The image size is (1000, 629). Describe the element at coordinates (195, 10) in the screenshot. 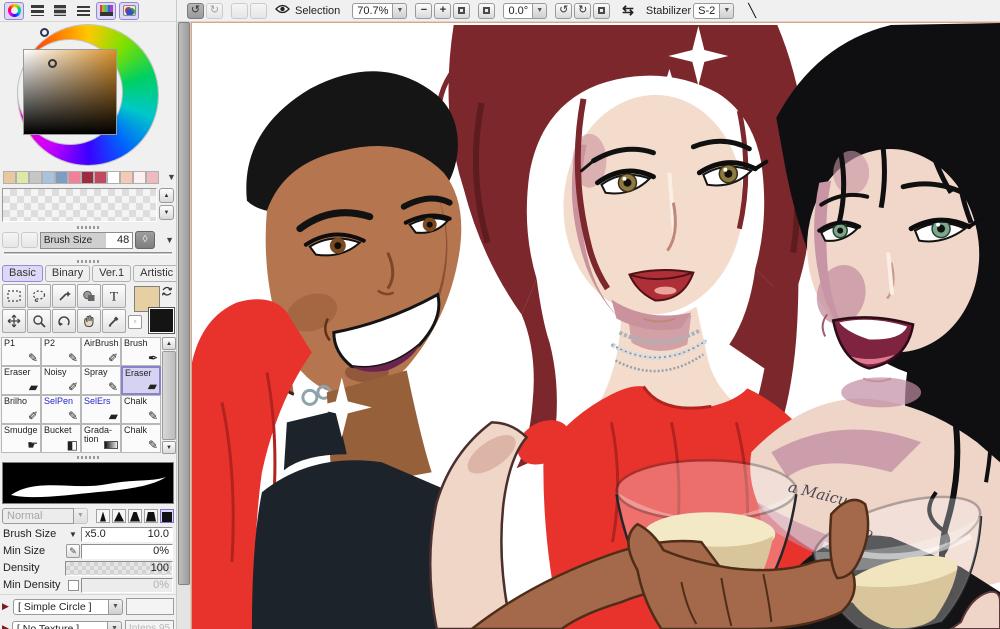

I see `undo-button: ↺` at that location.